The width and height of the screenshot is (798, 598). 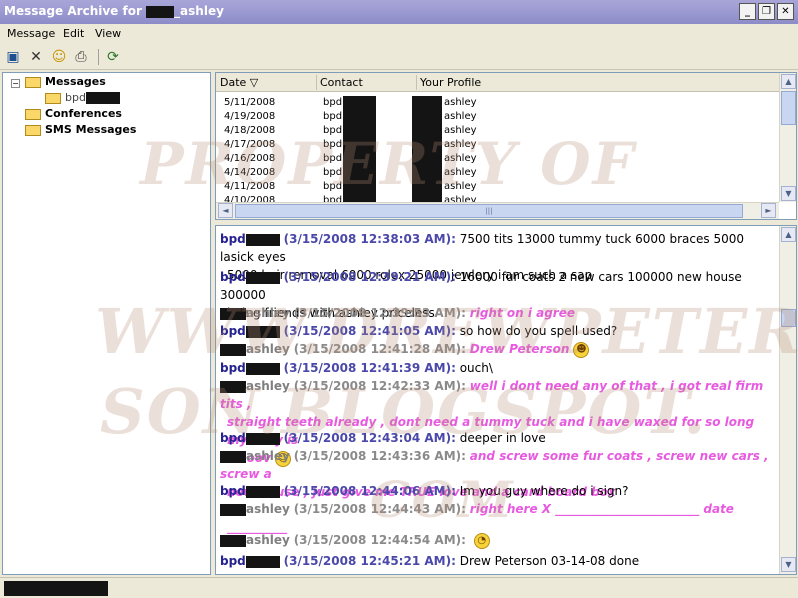 What do you see at coordinates (497, 173) in the screenshot?
I see `table-row: 4/14/2008 bpd ashley` at bounding box center [497, 173].